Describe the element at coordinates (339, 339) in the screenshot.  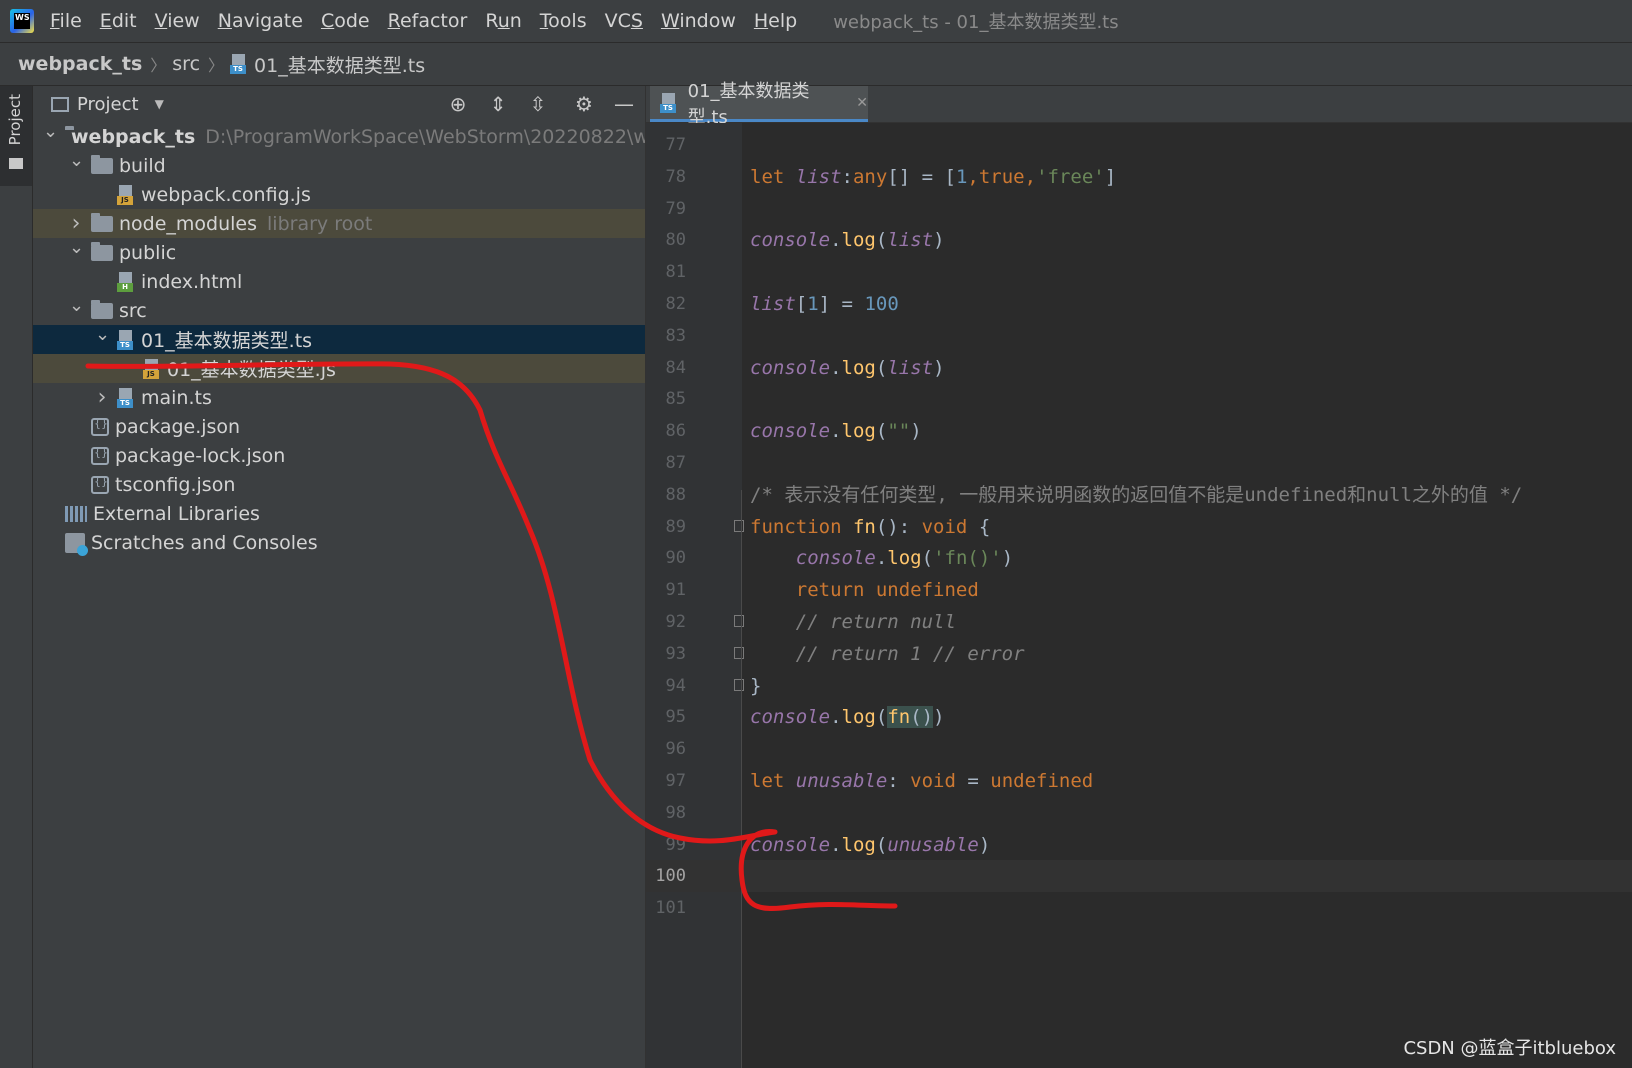
I see `tree-item: ⌄ TS 01_基本数据类型.ts` at that location.